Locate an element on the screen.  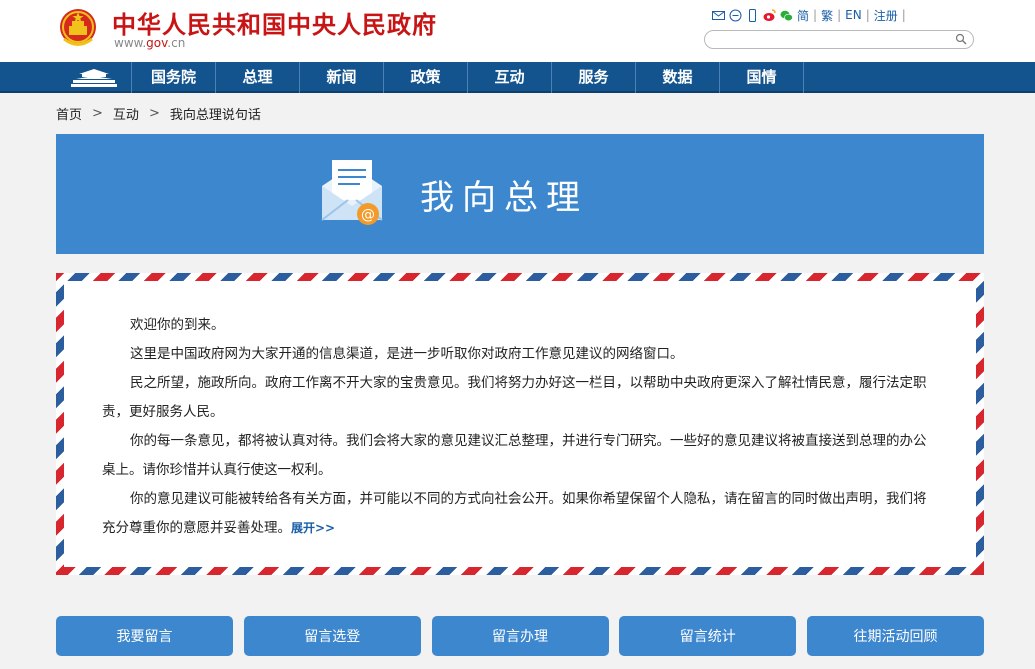
nav-item-state-council: 国务院 is located at coordinates (174, 77).